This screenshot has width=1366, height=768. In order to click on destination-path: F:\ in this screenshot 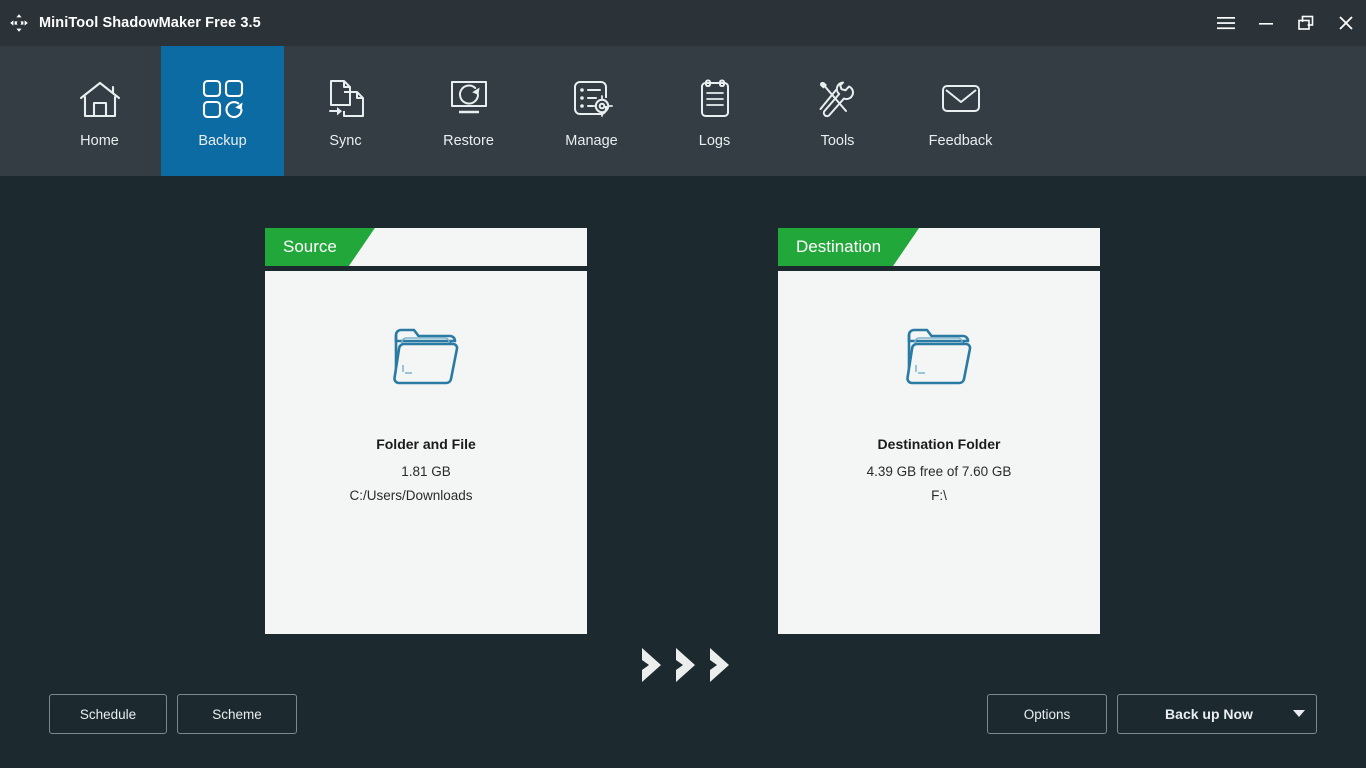, I will do `click(939, 495)`.